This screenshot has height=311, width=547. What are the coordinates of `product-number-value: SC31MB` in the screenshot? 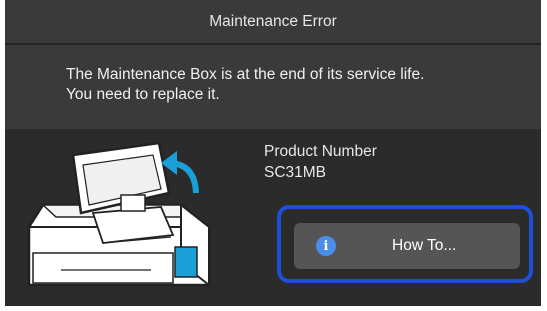 It's located at (295, 172).